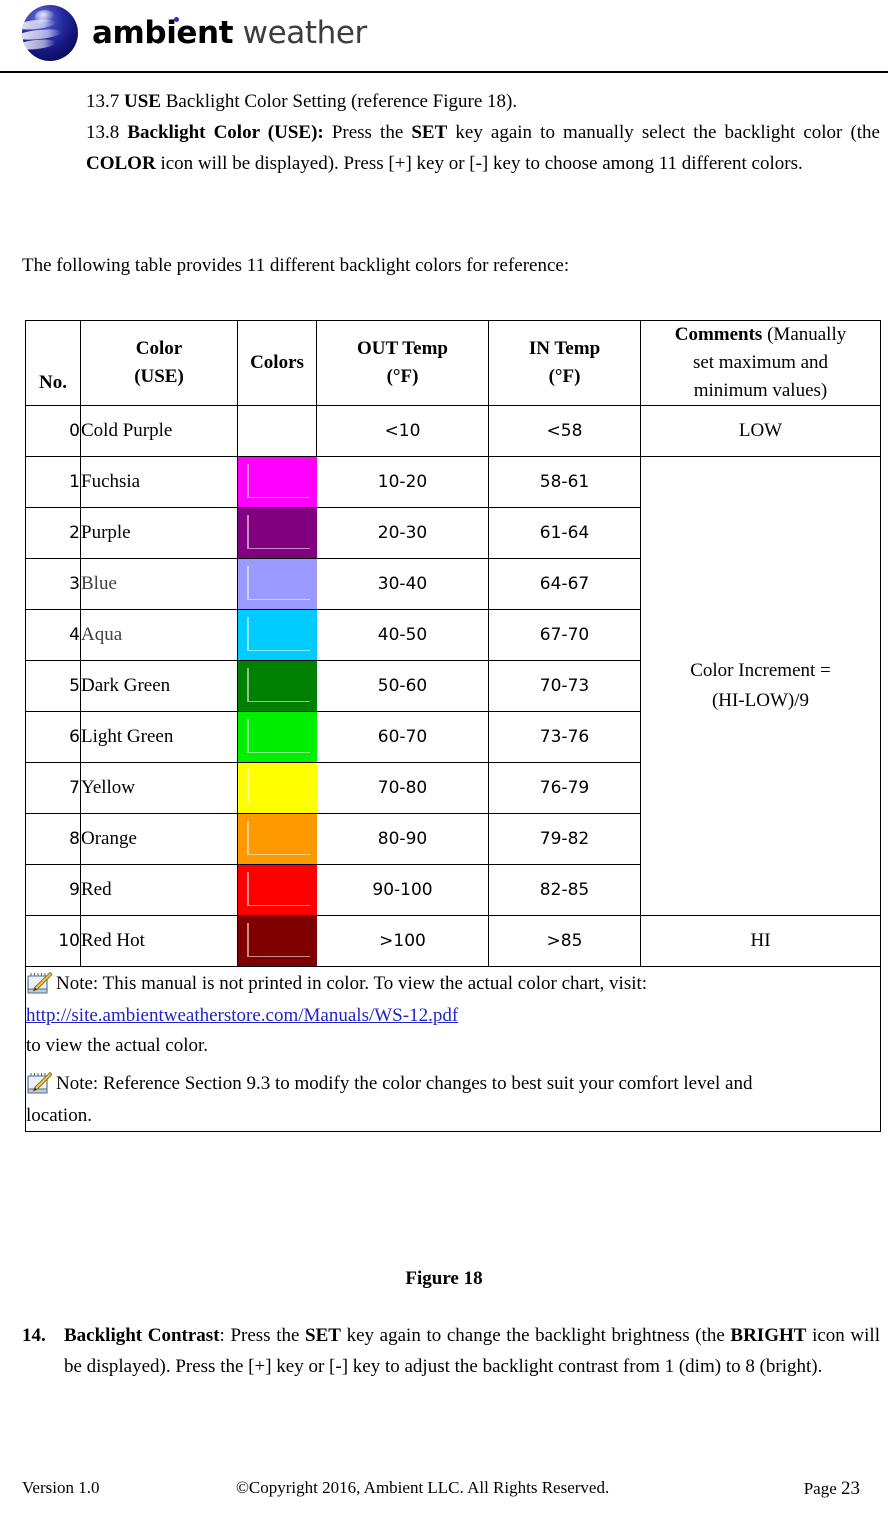 The height and width of the screenshot is (1521, 888). I want to click on cell-color-name: Light Green, so click(159, 737).